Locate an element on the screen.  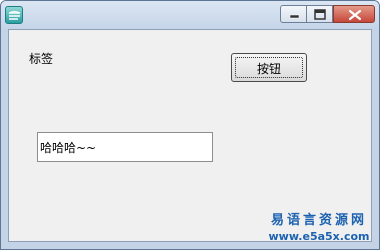
title-bar is located at coordinates (190, 15).